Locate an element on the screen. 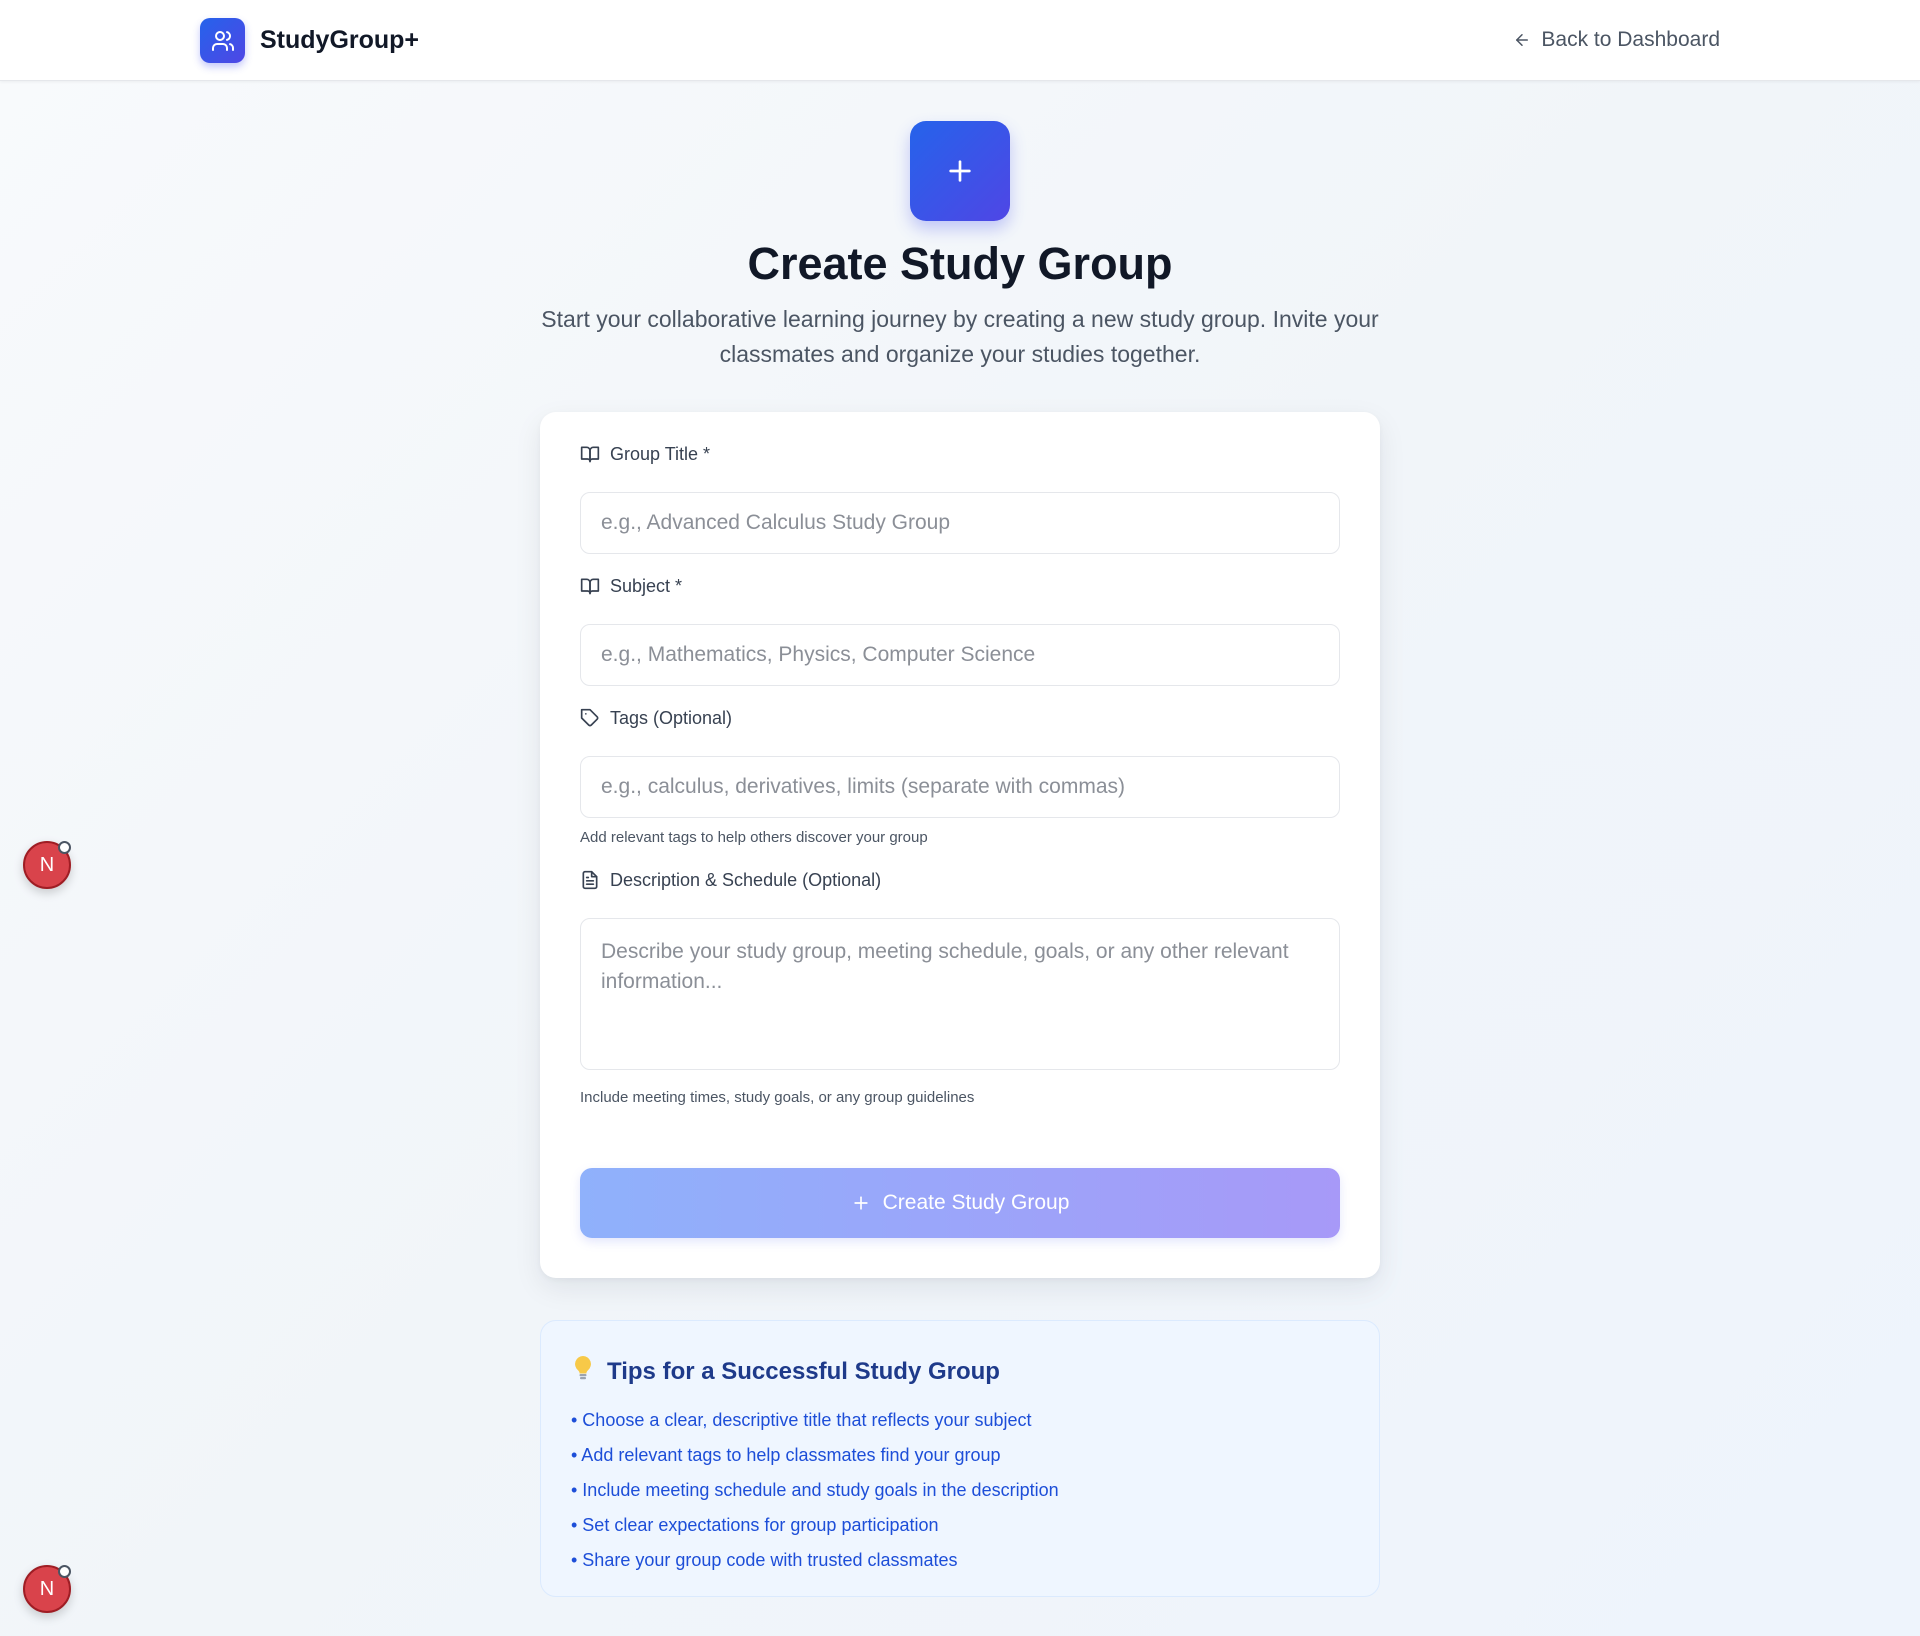  description-label: Description & Schedule (Optional) is located at coordinates (730, 880).